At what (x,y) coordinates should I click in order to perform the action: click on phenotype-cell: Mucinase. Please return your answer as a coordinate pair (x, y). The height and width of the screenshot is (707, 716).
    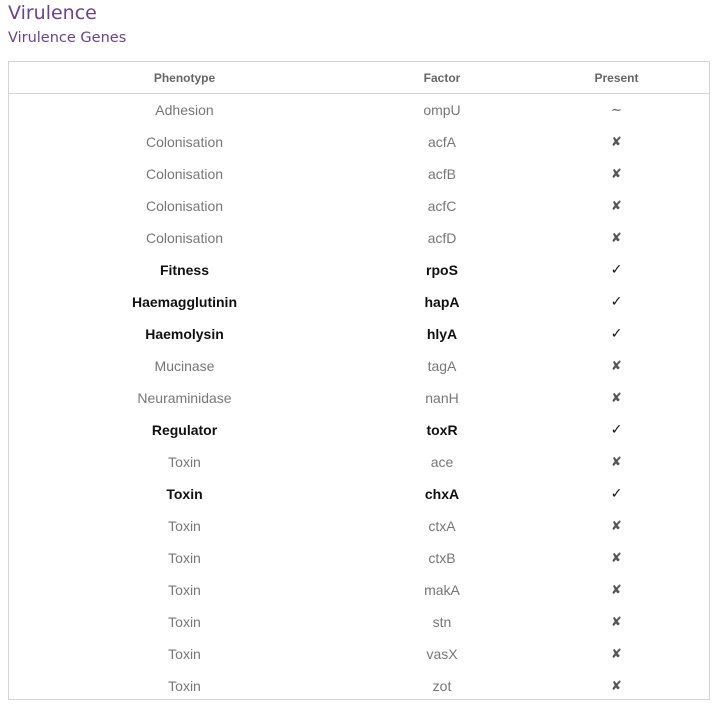
    Looking at the image, I should click on (184, 366).